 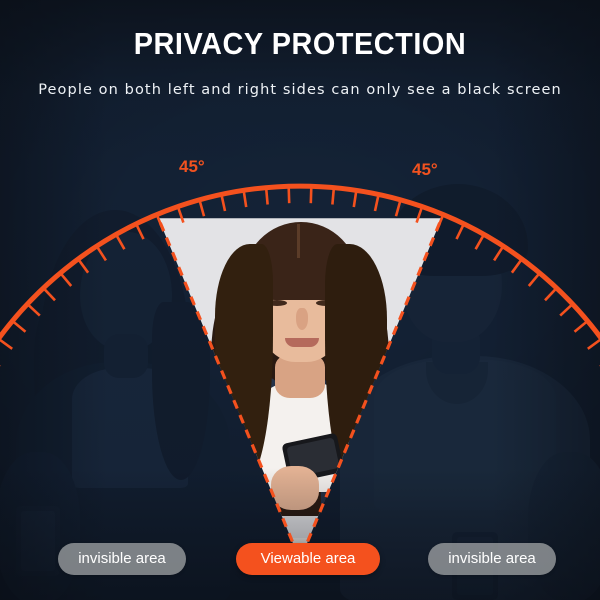 What do you see at coordinates (122, 559) in the screenshot?
I see `legend-pill-invisible-left: invisible area` at bounding box center [122, 559].